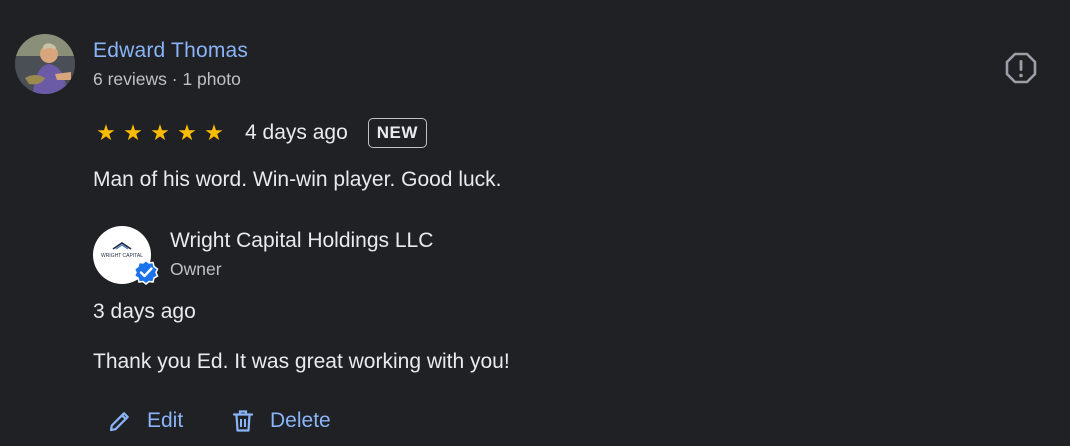  I want to click on owner-name: Wright Capital Holdings LLC, so click(302, 240).